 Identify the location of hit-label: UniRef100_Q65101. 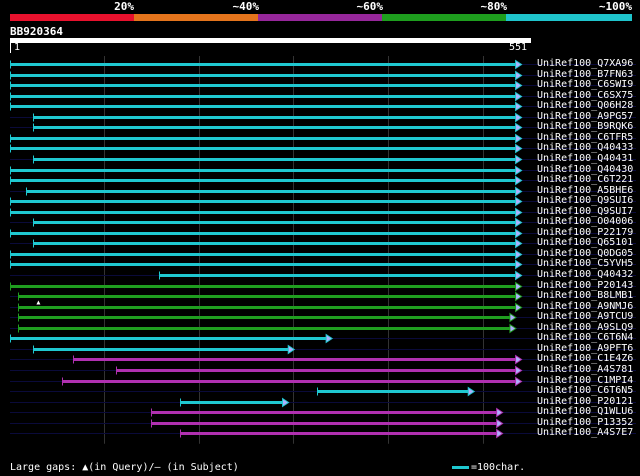
(585, 243).